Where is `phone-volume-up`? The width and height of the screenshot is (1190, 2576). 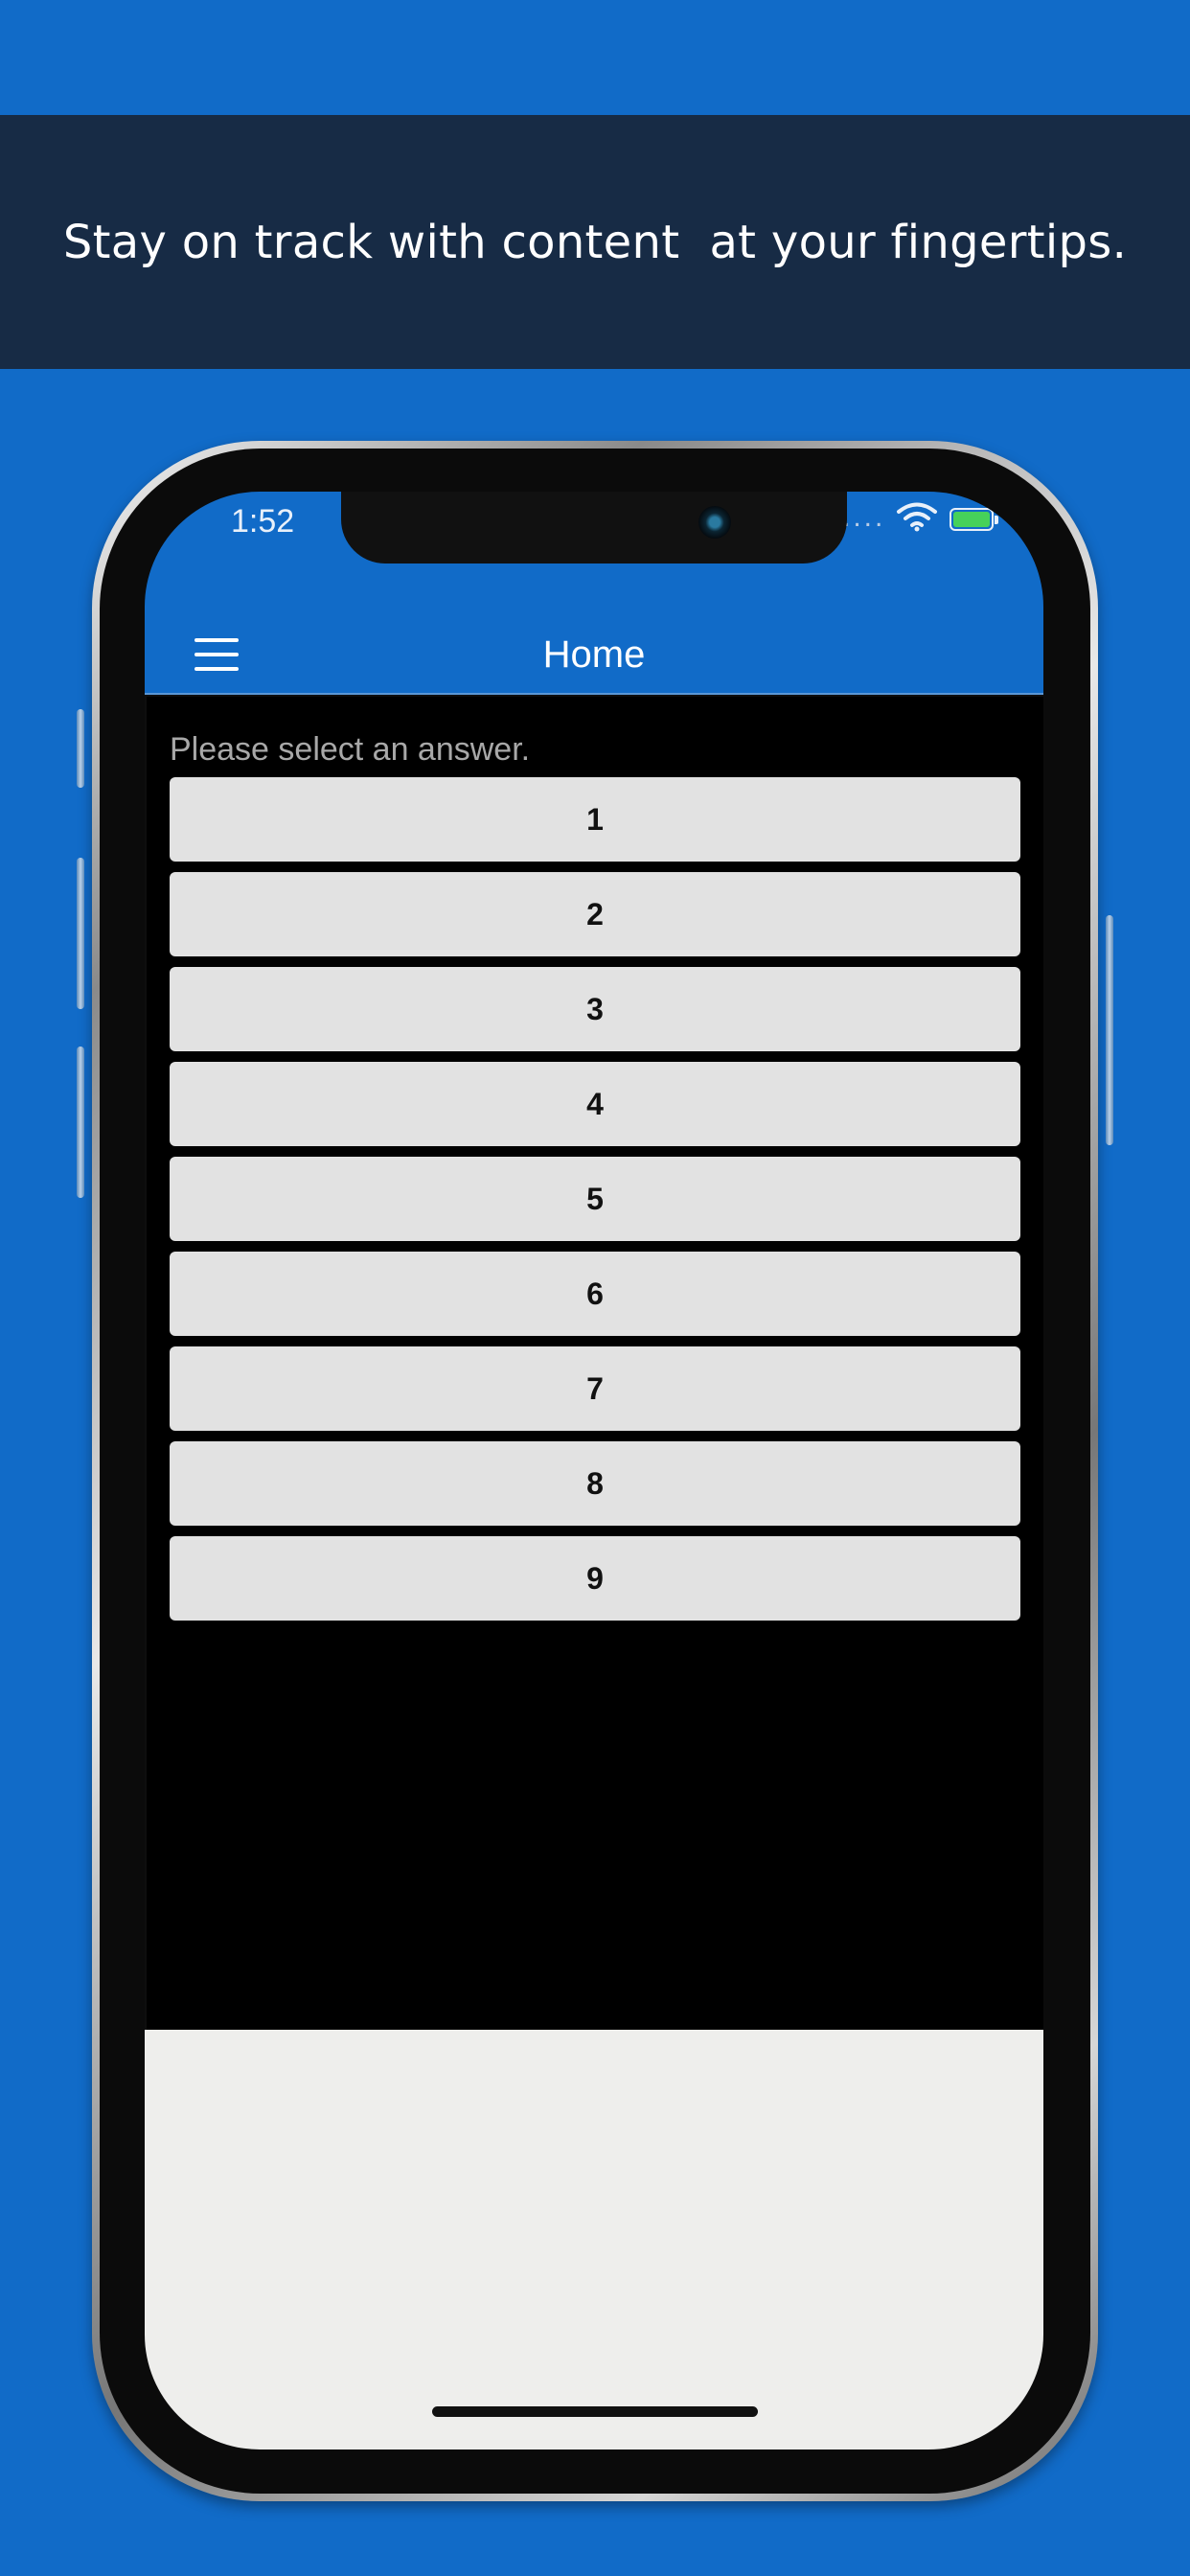 phone-volume-up is located at coordinates (81, 933).